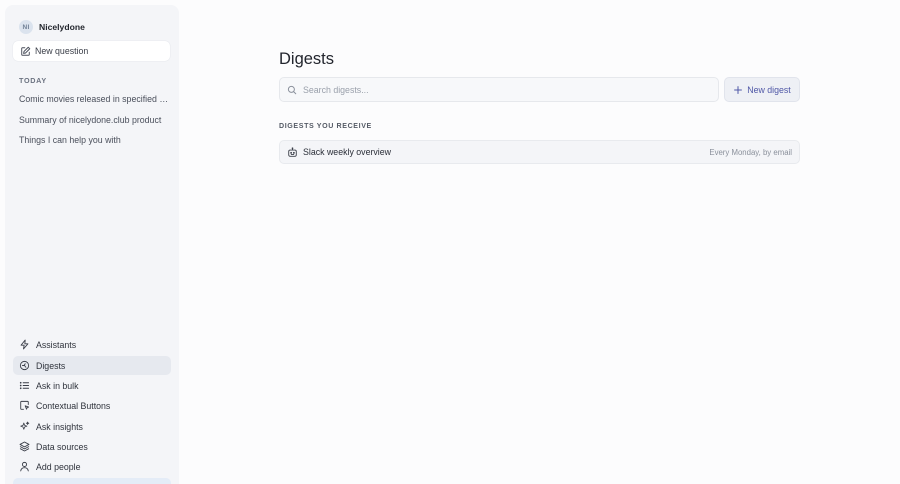  What do you see at coordinates (92, 446) in the screenshot?
I see `sidebar-item-data-sources: Data sources` at bounding box center [92, 446].